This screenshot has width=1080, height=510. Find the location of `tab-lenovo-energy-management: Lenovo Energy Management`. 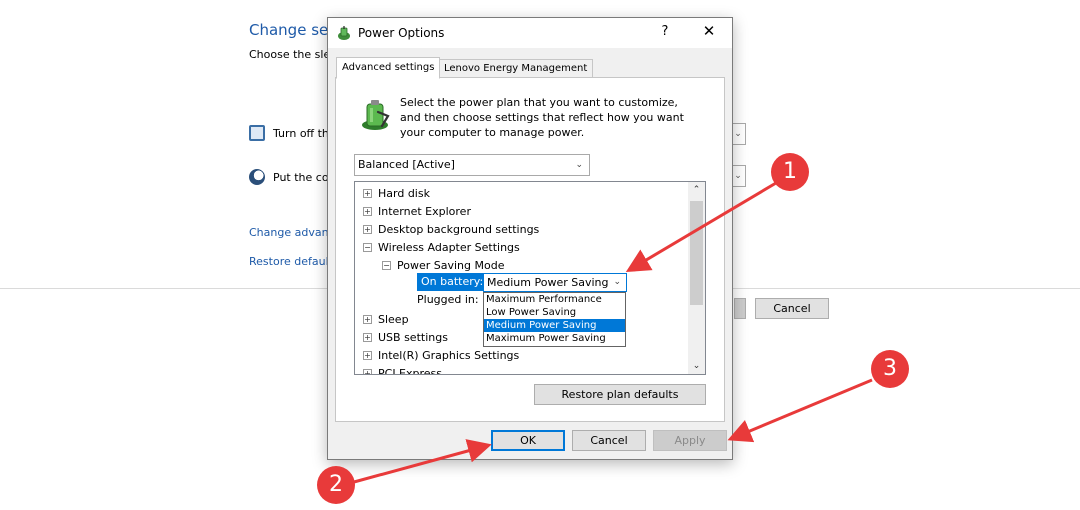

tab-lenovo-energy-management: Lenovo Energy Management is located at coordinates (516, 68).